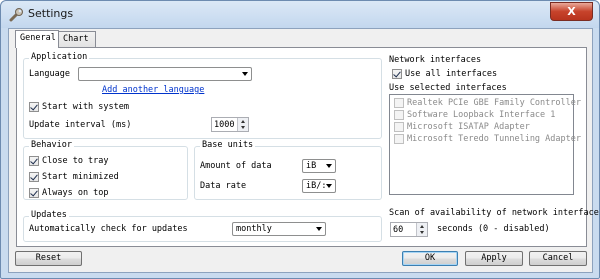 The image size is (600, 279). I want to click on scan-interval-suffix: seconds (0 - disabled), so click(493, 229).